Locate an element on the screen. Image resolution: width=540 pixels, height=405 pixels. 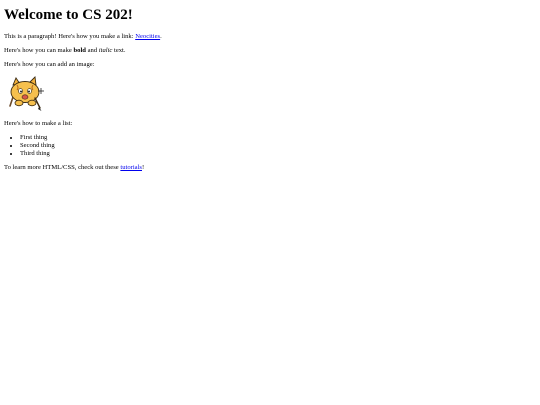
paragraph-text-end: text. is located at coordinates (119, 50).